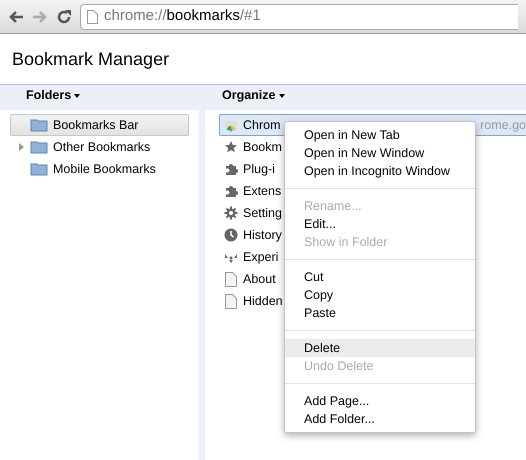 This screenshot has height=460, width=526. What do you see at coordinates (259, 169) in the screenshot?
I see `bookmark-title: Plug-i` at bounding box center [259, 169].